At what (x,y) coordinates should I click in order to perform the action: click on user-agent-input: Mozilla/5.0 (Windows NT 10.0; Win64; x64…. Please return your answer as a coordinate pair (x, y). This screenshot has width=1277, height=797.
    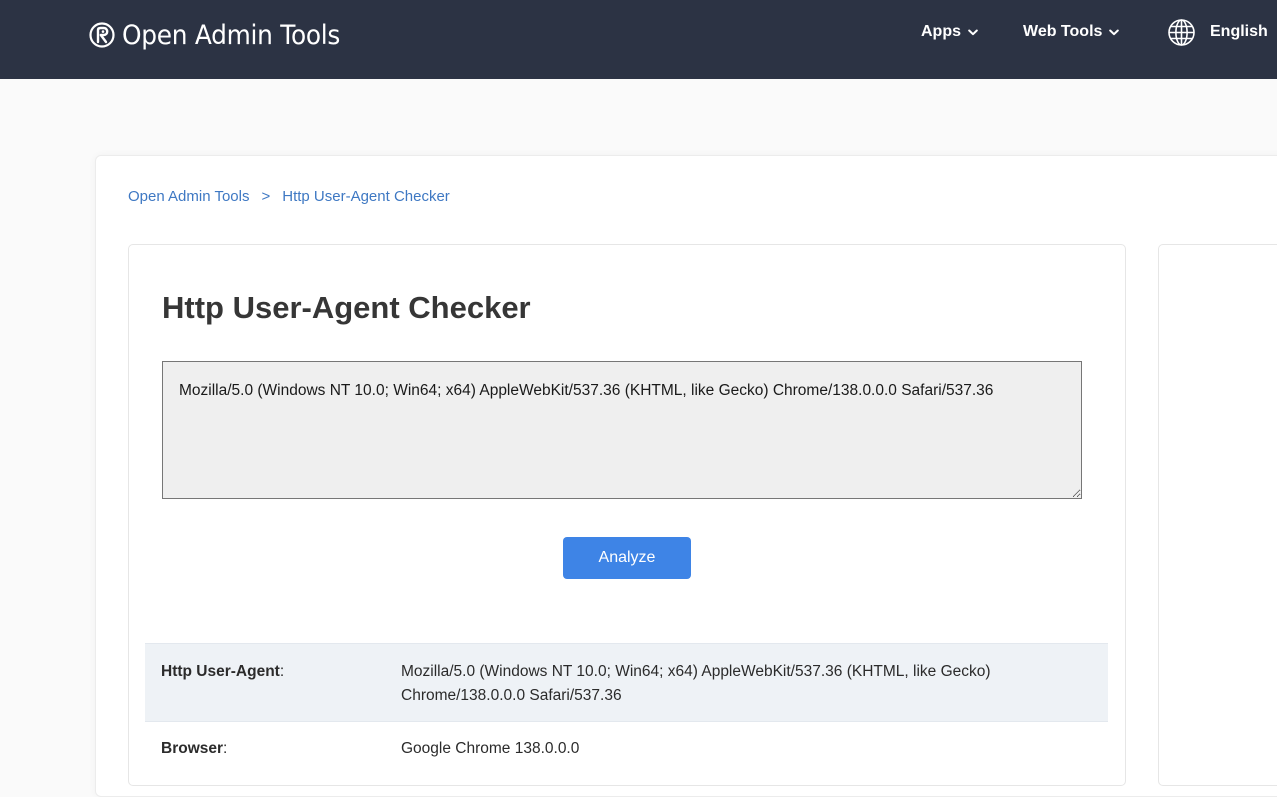
    Looking at the image, I should click on (622, 430).